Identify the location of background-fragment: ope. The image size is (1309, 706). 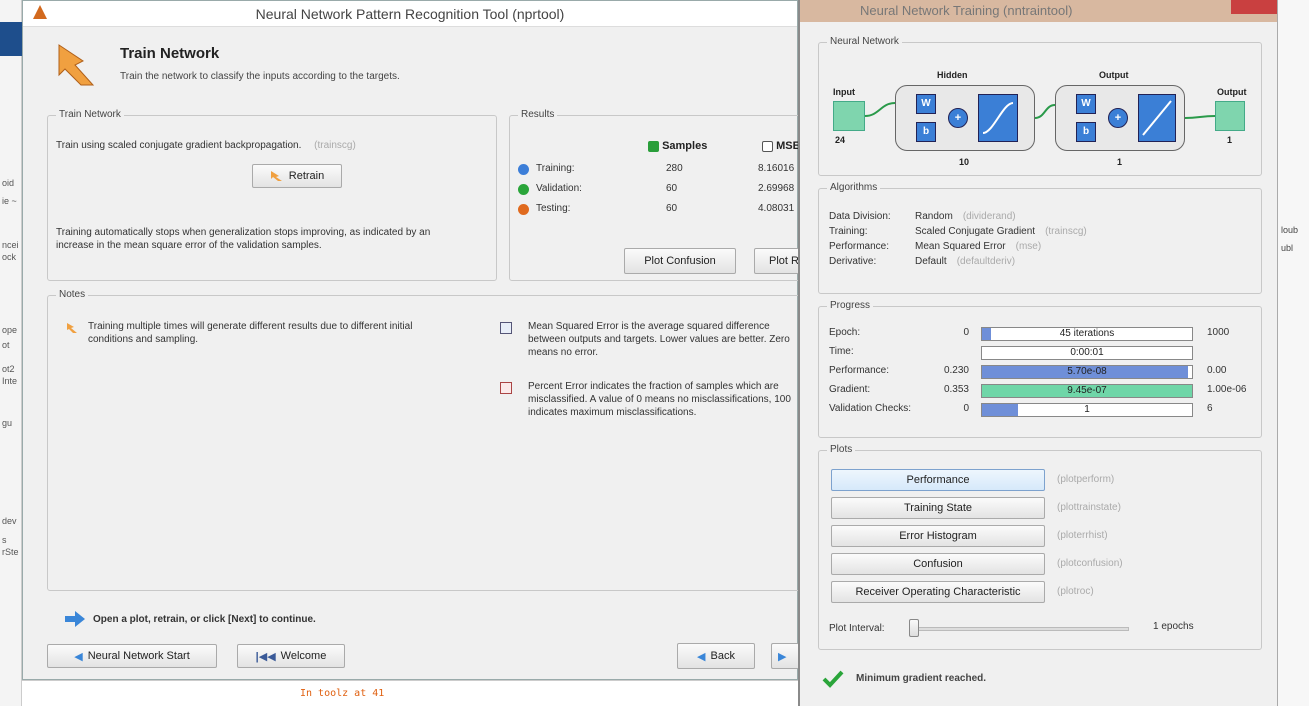
(10, 330).